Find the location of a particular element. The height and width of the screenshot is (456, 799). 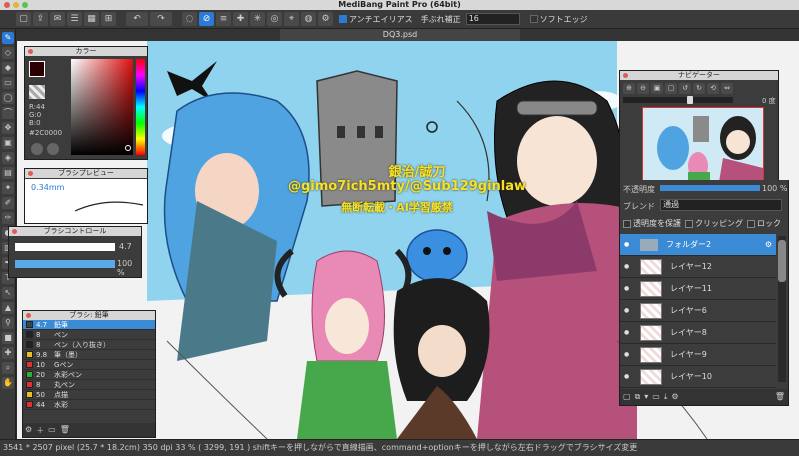

hue-slider is located at coordinates (140, 107).